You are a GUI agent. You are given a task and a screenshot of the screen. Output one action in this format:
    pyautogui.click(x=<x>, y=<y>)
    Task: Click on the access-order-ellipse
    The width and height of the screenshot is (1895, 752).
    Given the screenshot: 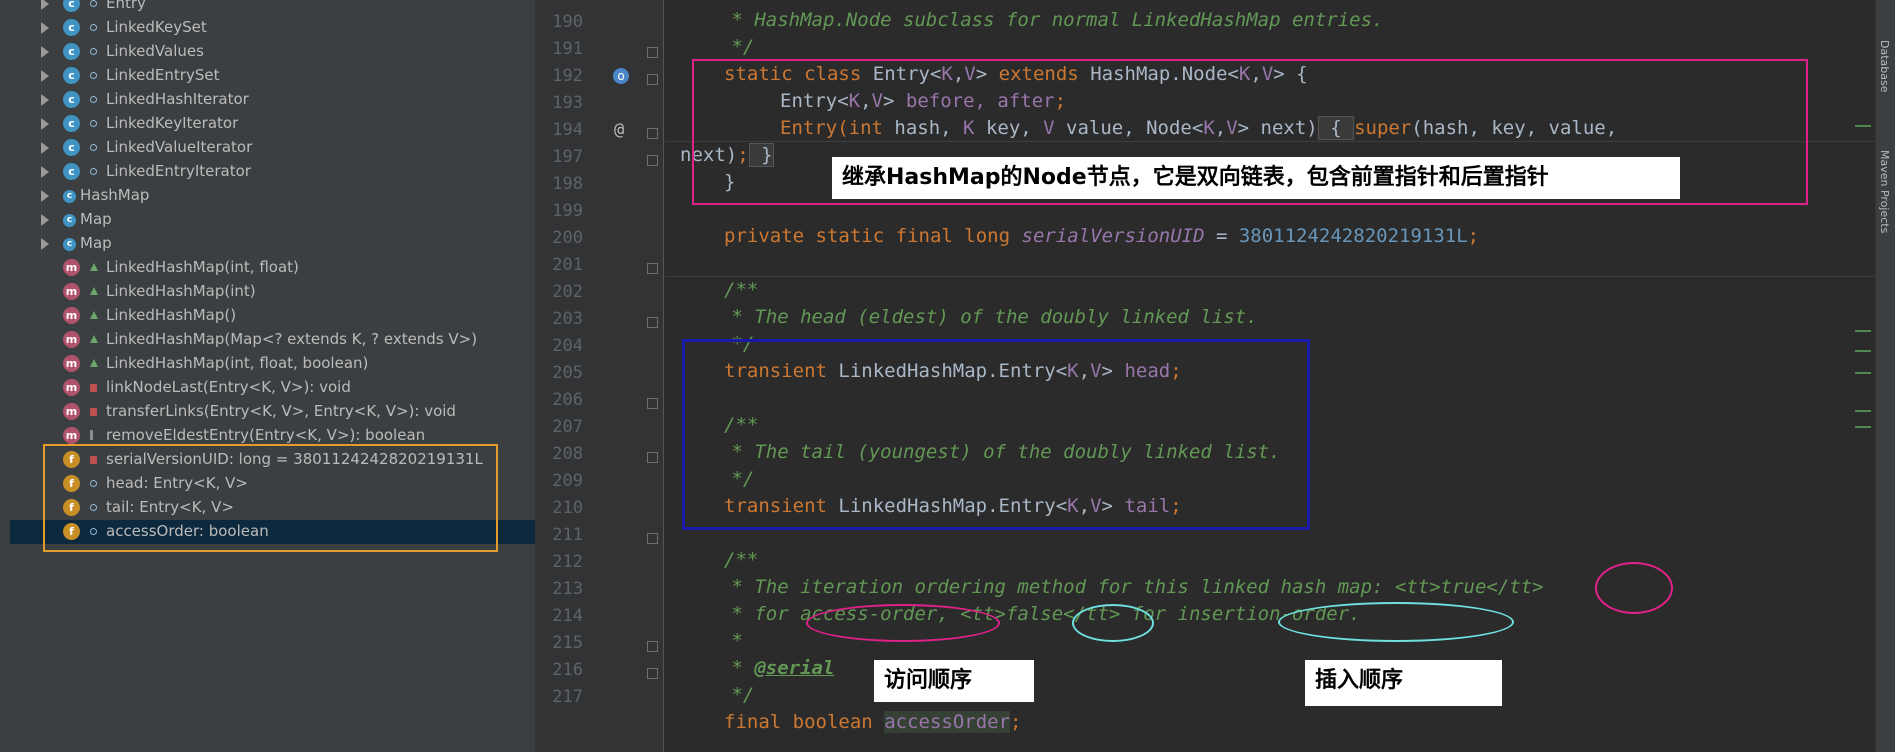 What is the action you would take?
    pyautogui.click(x=903, y=623)
    